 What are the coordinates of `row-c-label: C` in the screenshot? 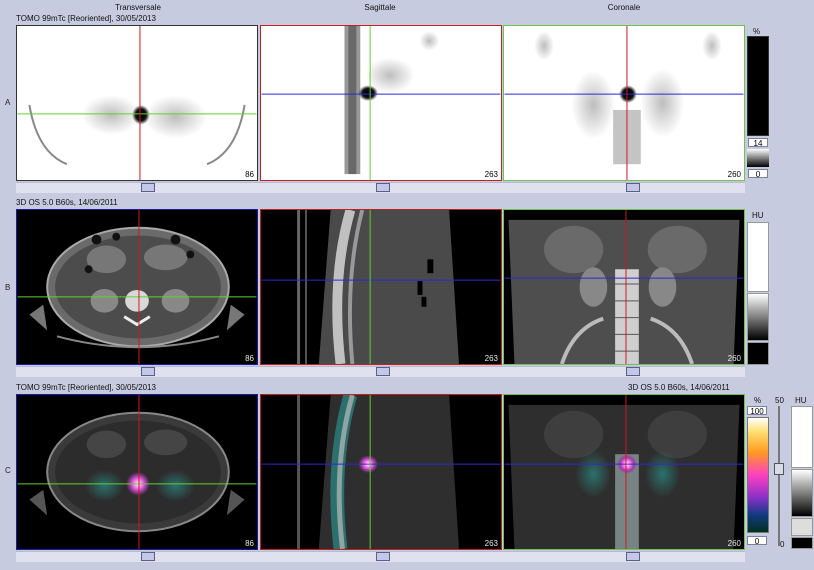 It's located at (8, 470).